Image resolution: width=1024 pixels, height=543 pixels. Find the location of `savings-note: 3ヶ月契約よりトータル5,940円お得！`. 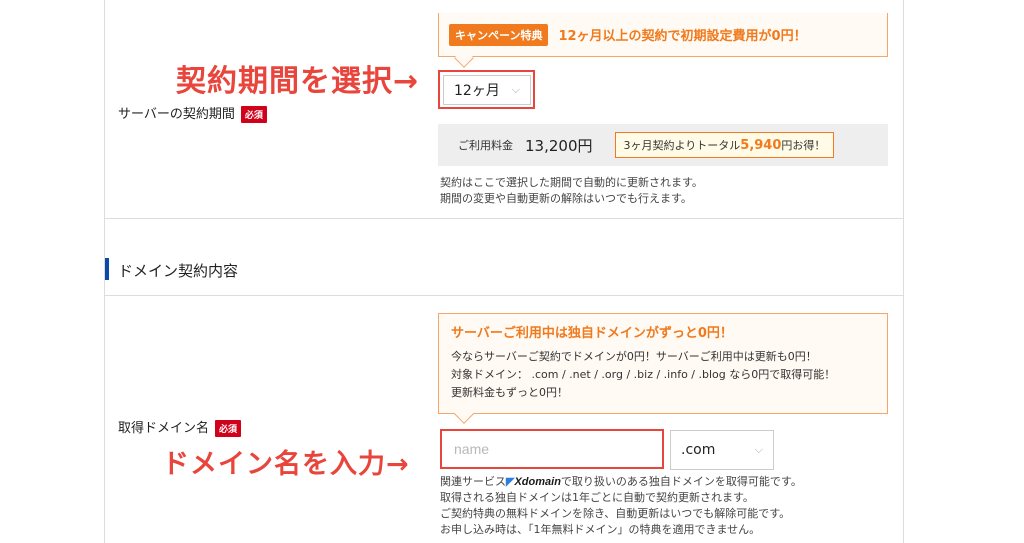

savings-note: 3ヶ月契約よりトータル5,940円お得！ is located at coordinates (724, 145).